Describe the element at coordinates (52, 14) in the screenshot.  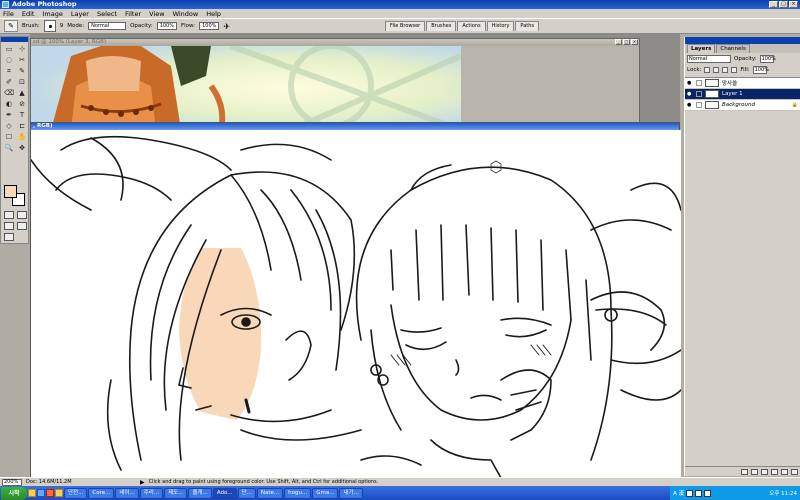
I see `menu-image: Image` at that location.